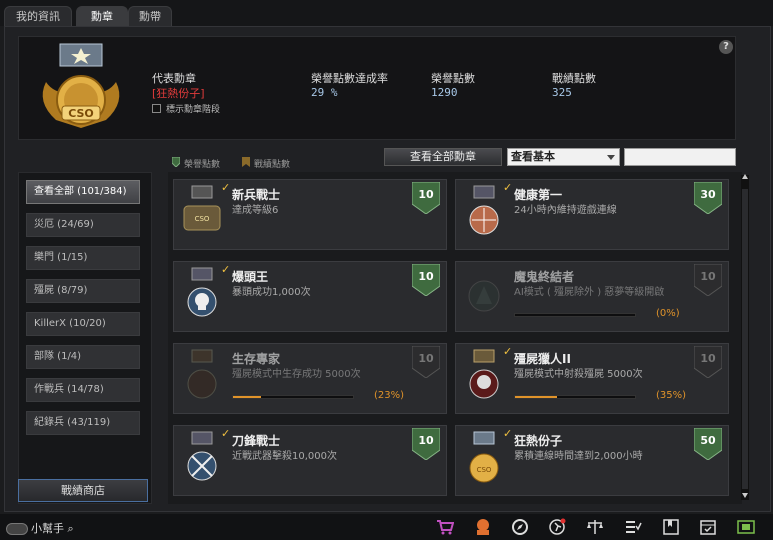 This screenshot has height=540, width=773. I want to click on category-record: 紀錄兵 (43/119), so click(83, 423).